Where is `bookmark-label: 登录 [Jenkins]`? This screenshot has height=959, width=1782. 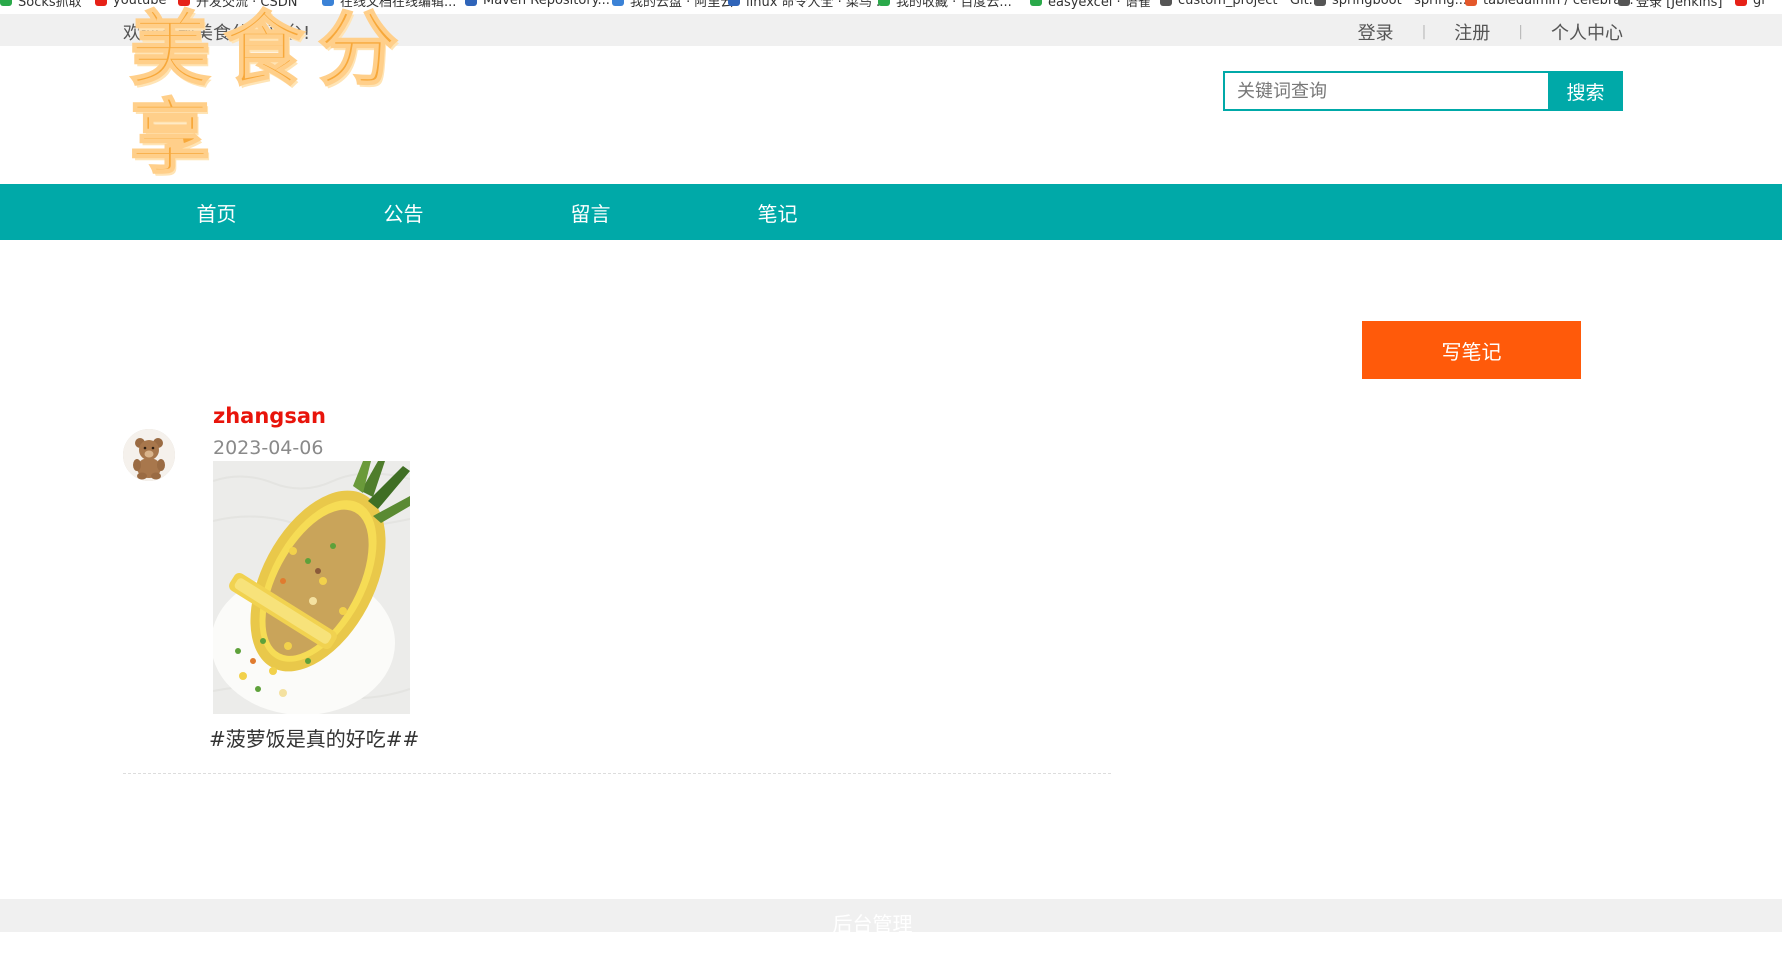
bookmark-label: 登录 [Jenkins] is located at coordinates (1679, 5).